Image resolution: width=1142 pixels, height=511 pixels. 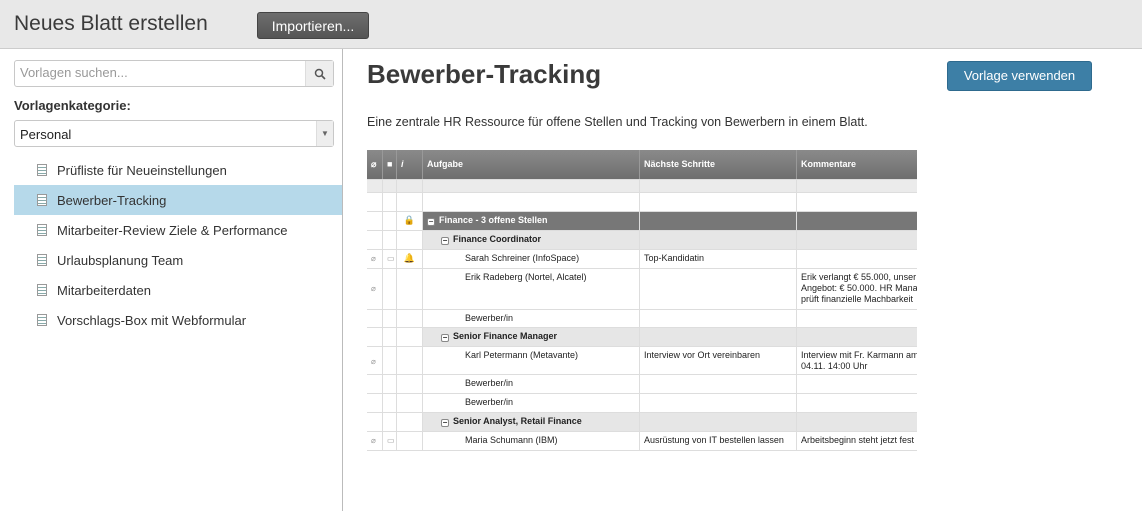 What do you see at coordinates (112, 200) in the screenshot?
I see `template-label: Bewerber-Tracking` at bounding box center [112, 200].